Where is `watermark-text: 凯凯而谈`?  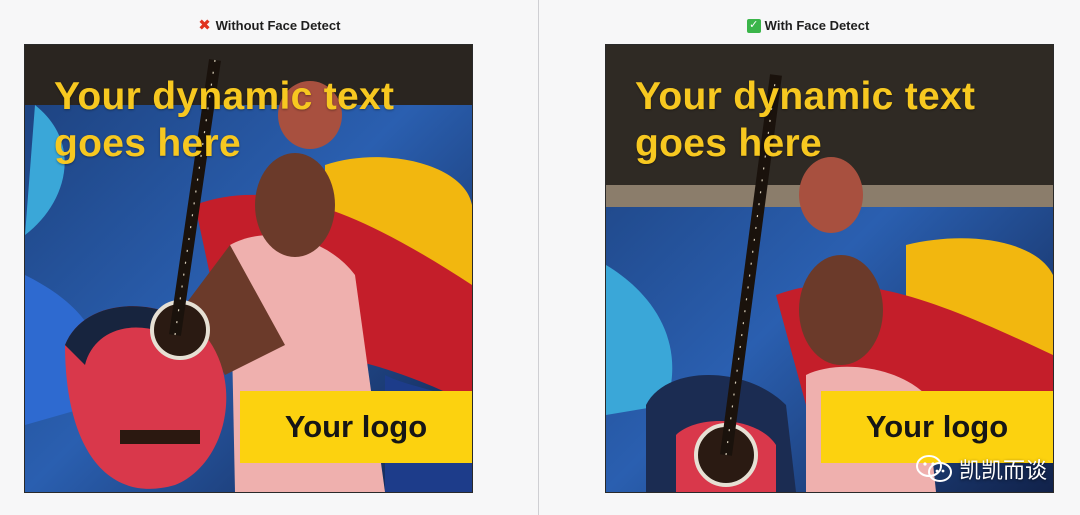 watermark-text: 凯凯而谈 is located at coordinates (1002, 471).